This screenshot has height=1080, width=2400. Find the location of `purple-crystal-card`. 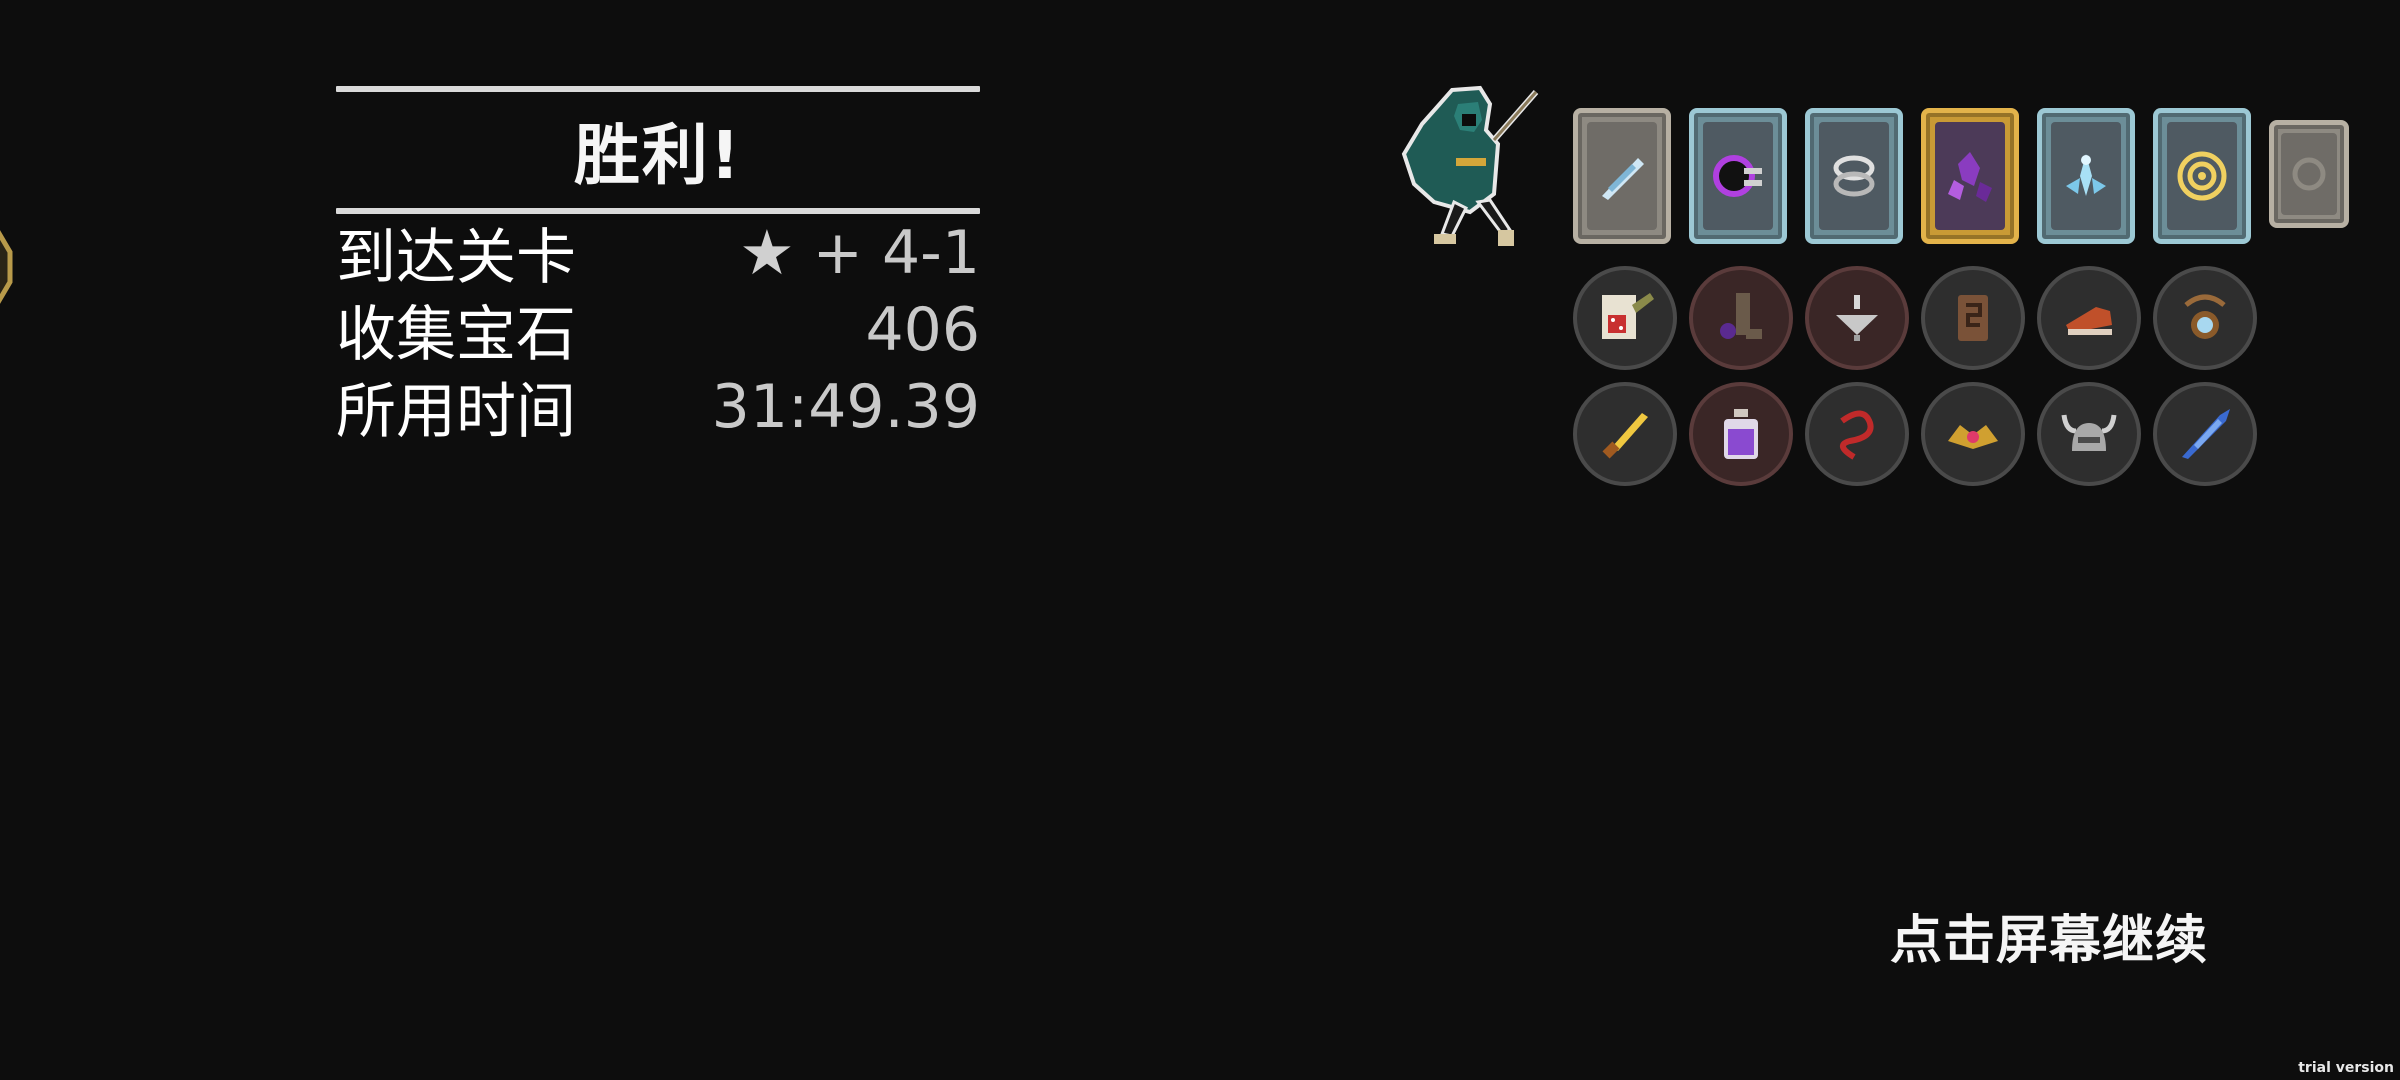

purple-crystal-card is located at coordinates (1970, 176).